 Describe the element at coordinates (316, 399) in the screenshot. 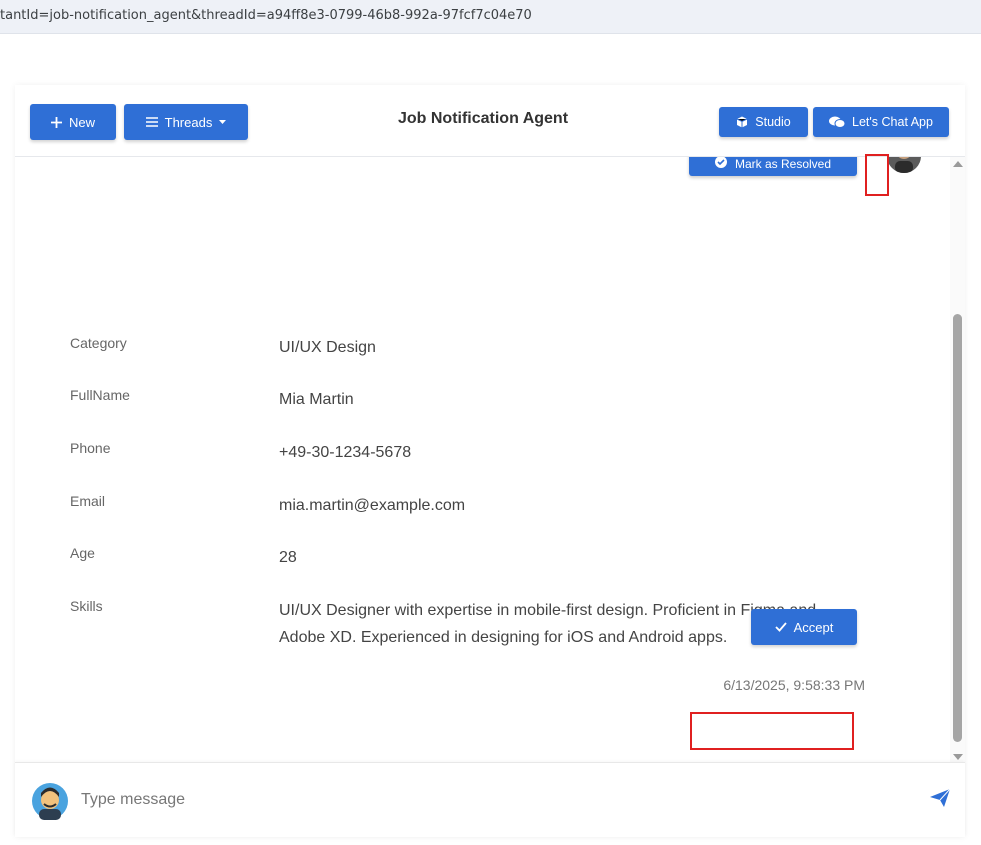

I see `field-value: Mia Martin` at that location.